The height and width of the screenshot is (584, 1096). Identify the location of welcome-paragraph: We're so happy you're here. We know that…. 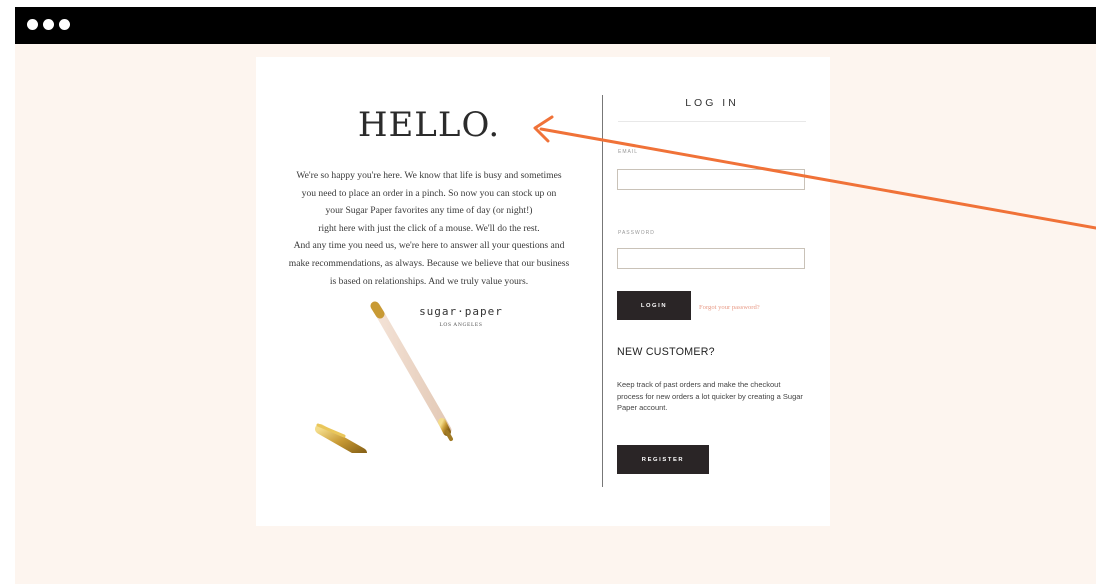
(429, 228).